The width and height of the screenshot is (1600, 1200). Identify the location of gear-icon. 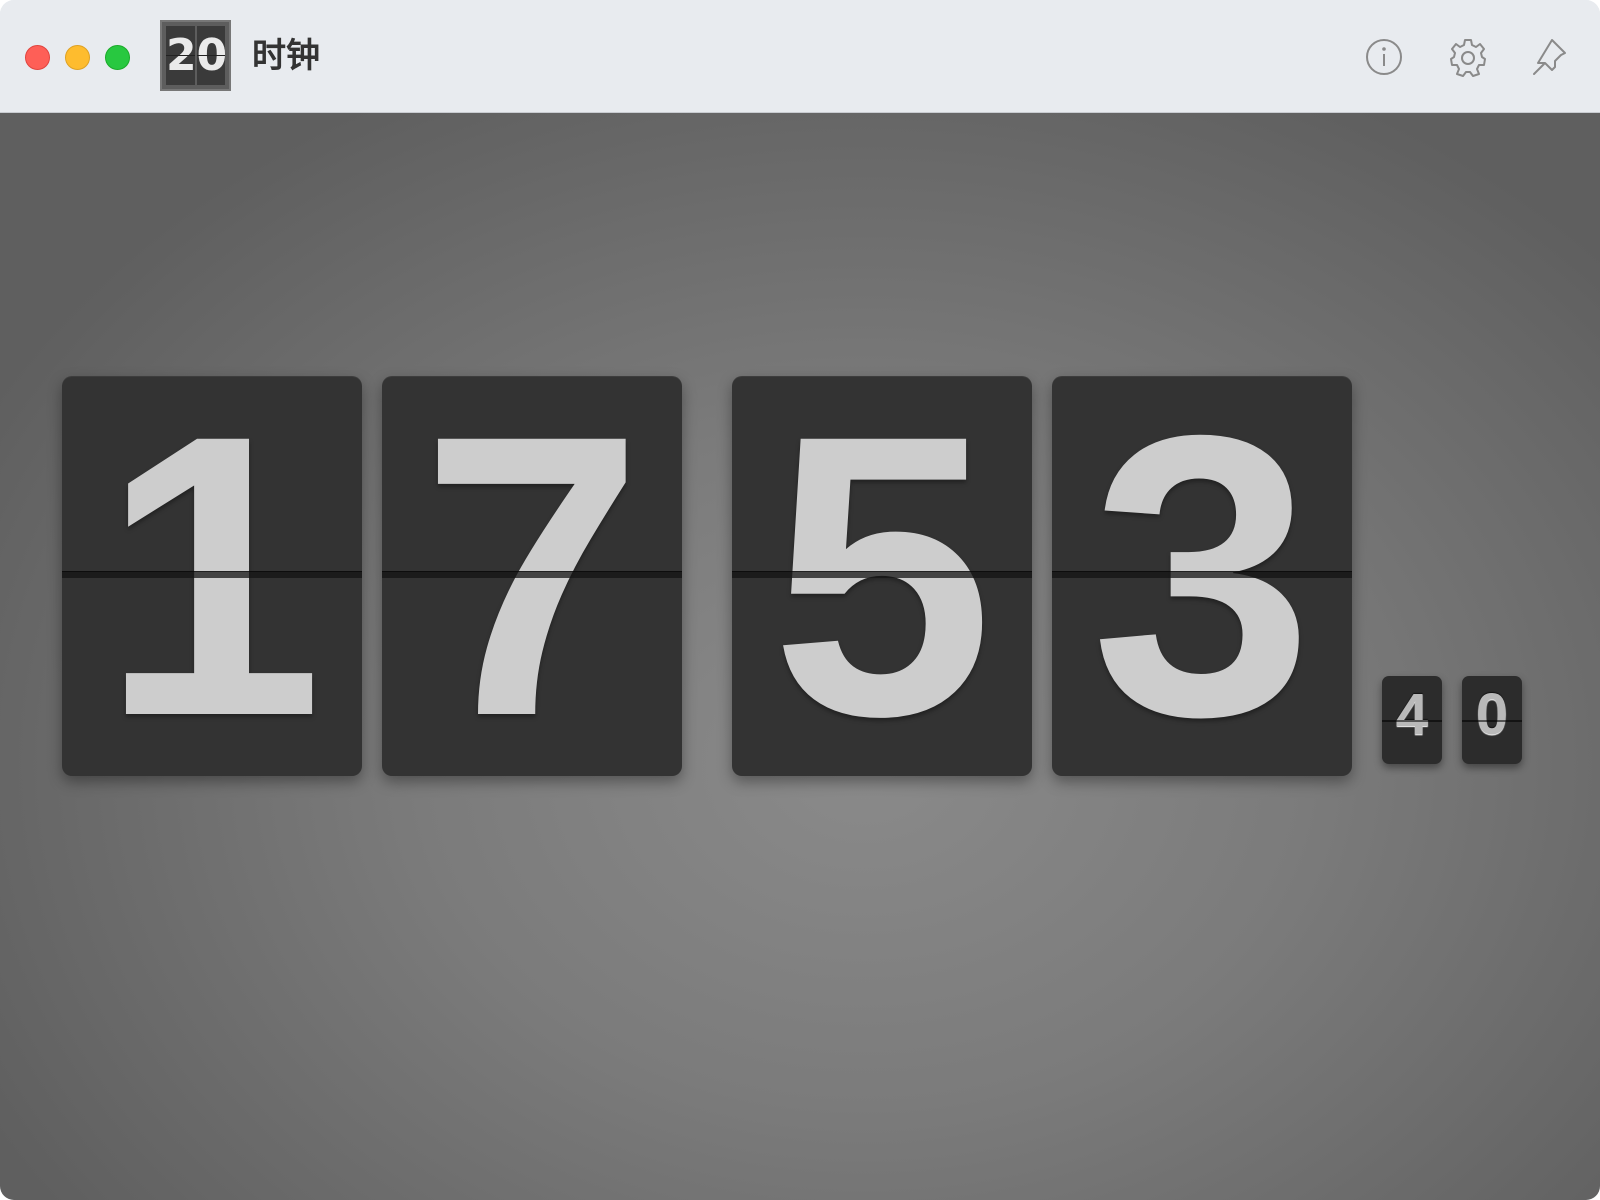
(1468, 58).